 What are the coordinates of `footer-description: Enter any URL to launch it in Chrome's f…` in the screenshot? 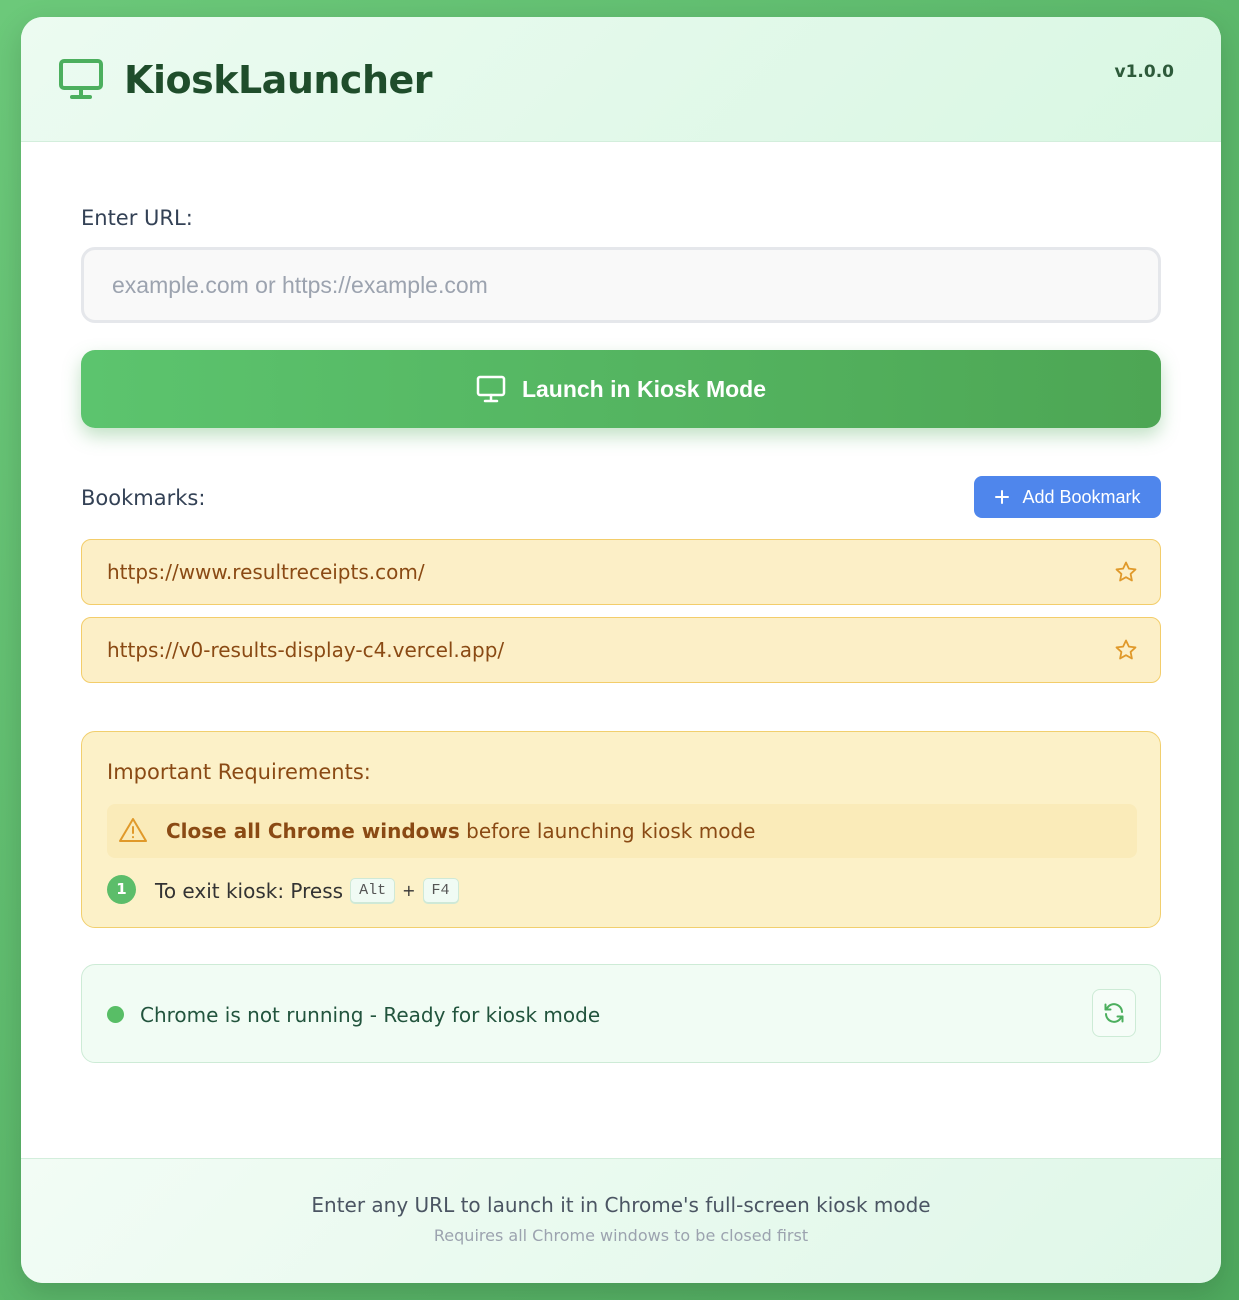 It's located at (621, 1205).